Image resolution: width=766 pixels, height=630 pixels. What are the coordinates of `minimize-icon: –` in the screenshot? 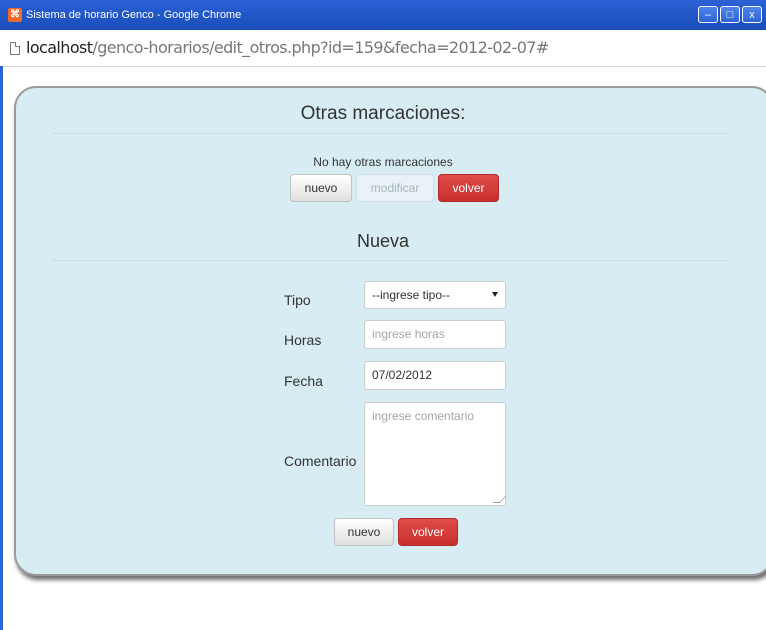 It's located at (708, 14).